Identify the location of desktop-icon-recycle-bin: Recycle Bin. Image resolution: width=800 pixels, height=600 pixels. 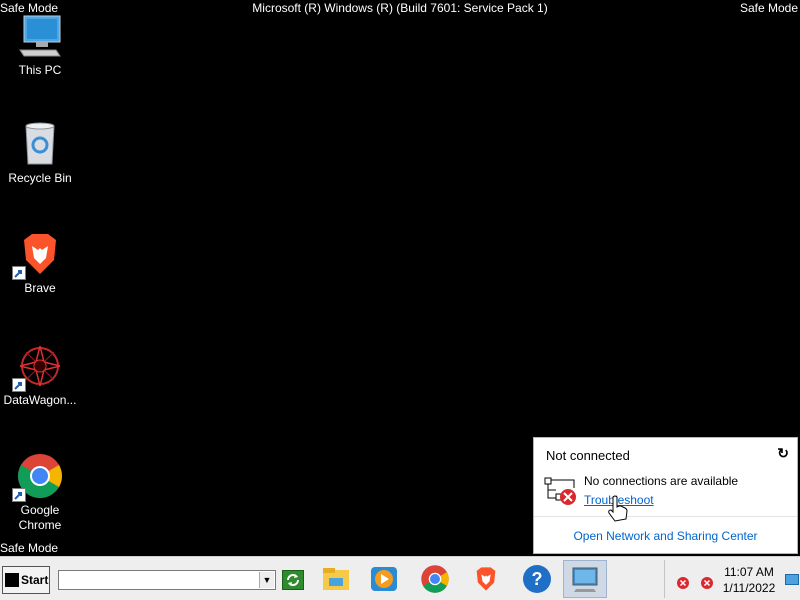
(40, 153).